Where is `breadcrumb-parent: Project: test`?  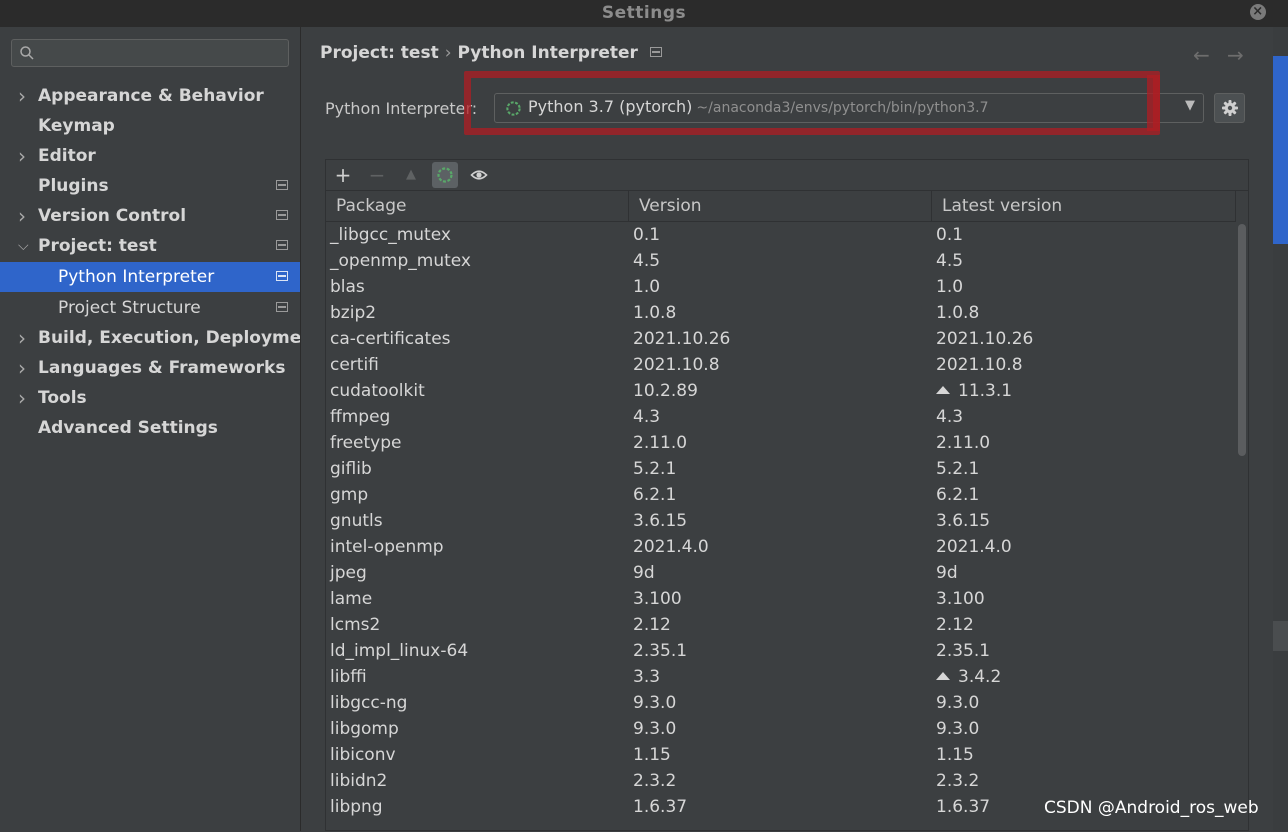
breadcrumb-parent: Project: test is located at coordinates (379, 53).